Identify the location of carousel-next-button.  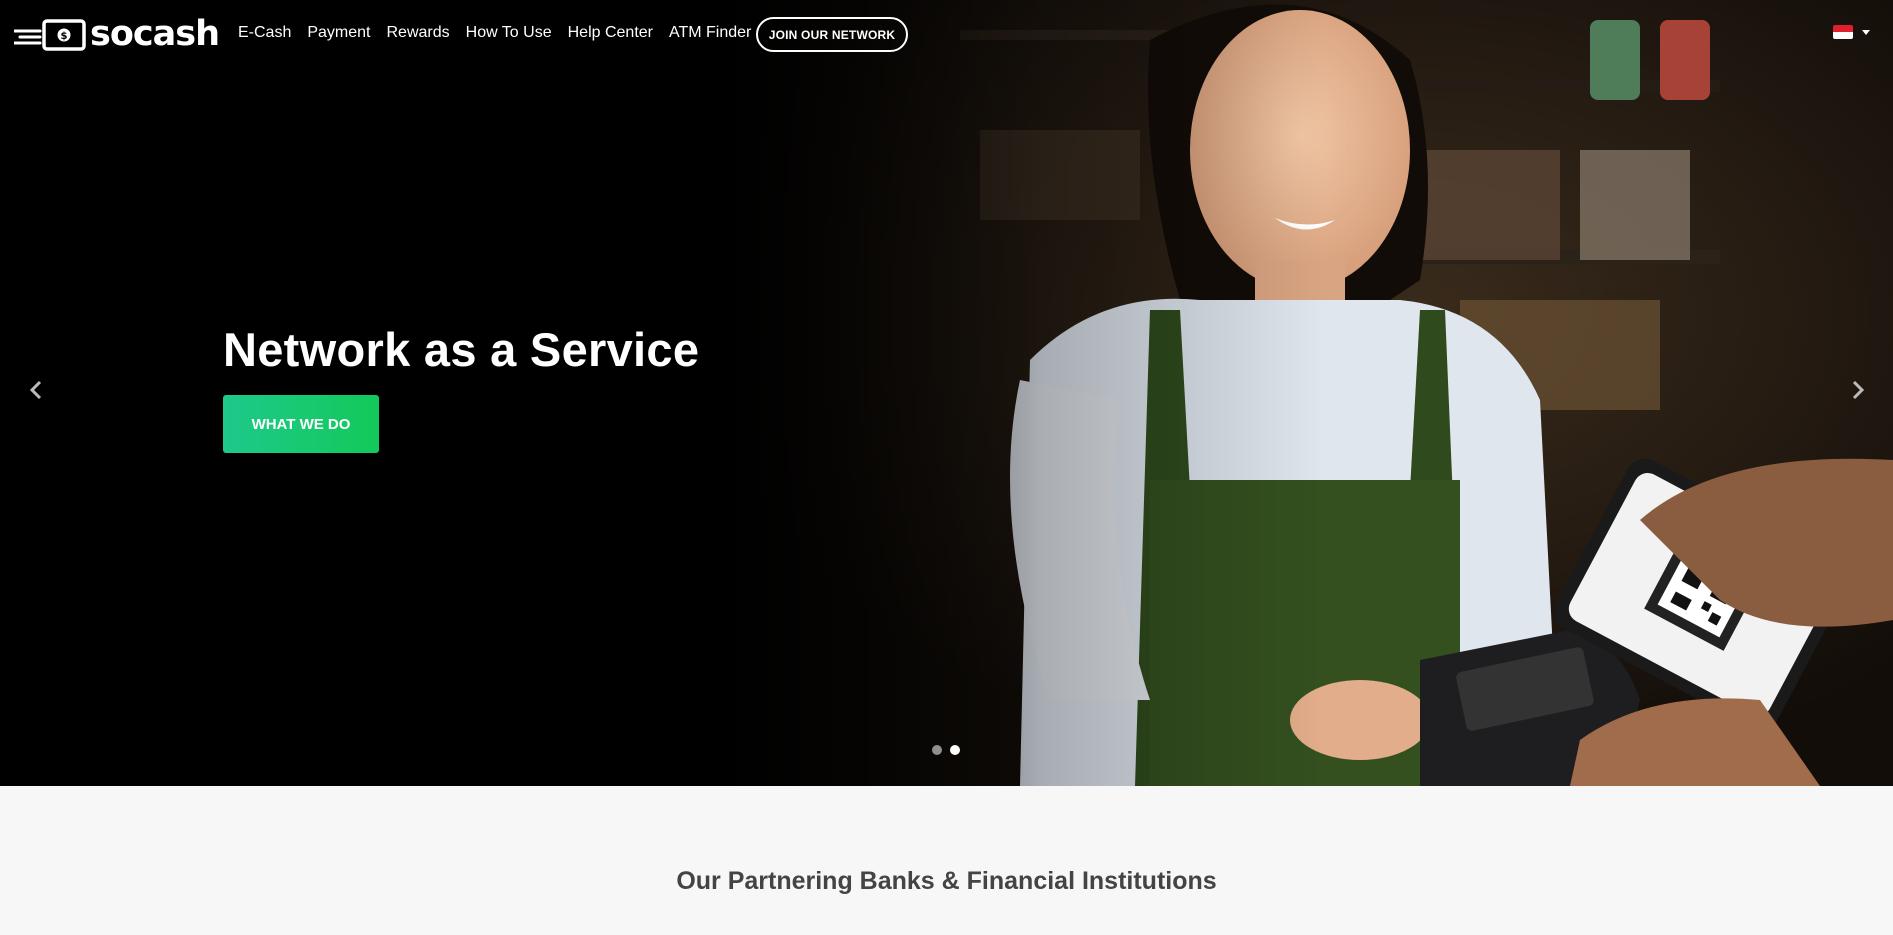
(1858, 390).